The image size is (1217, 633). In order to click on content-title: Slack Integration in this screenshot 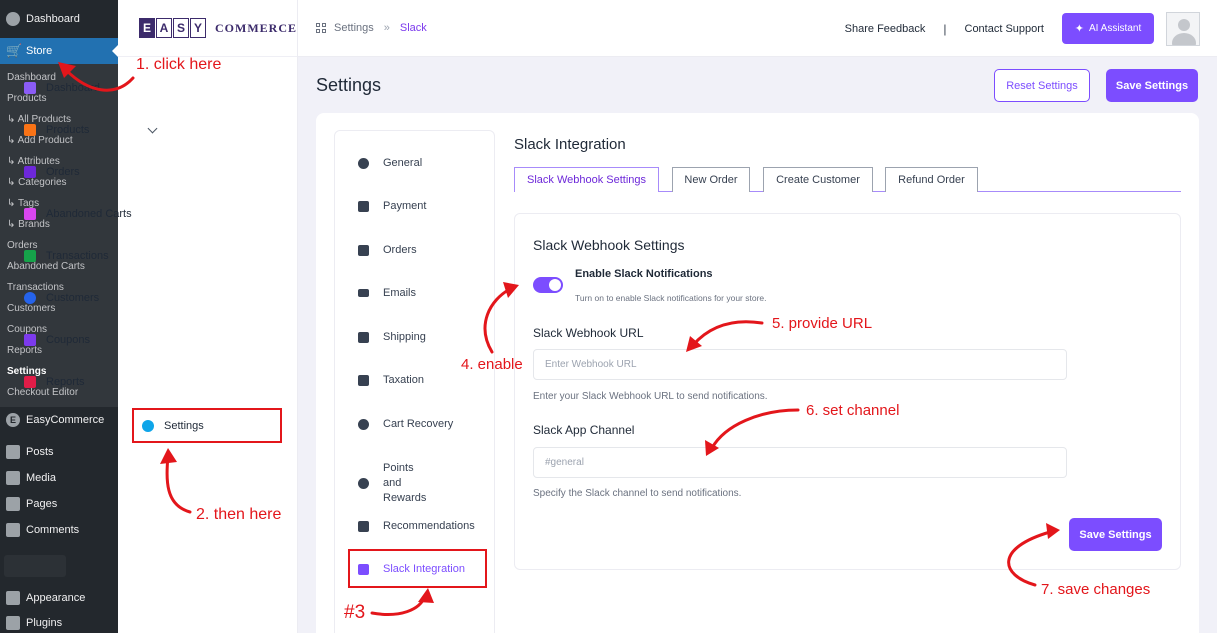, I will do `click(570, 144)`.